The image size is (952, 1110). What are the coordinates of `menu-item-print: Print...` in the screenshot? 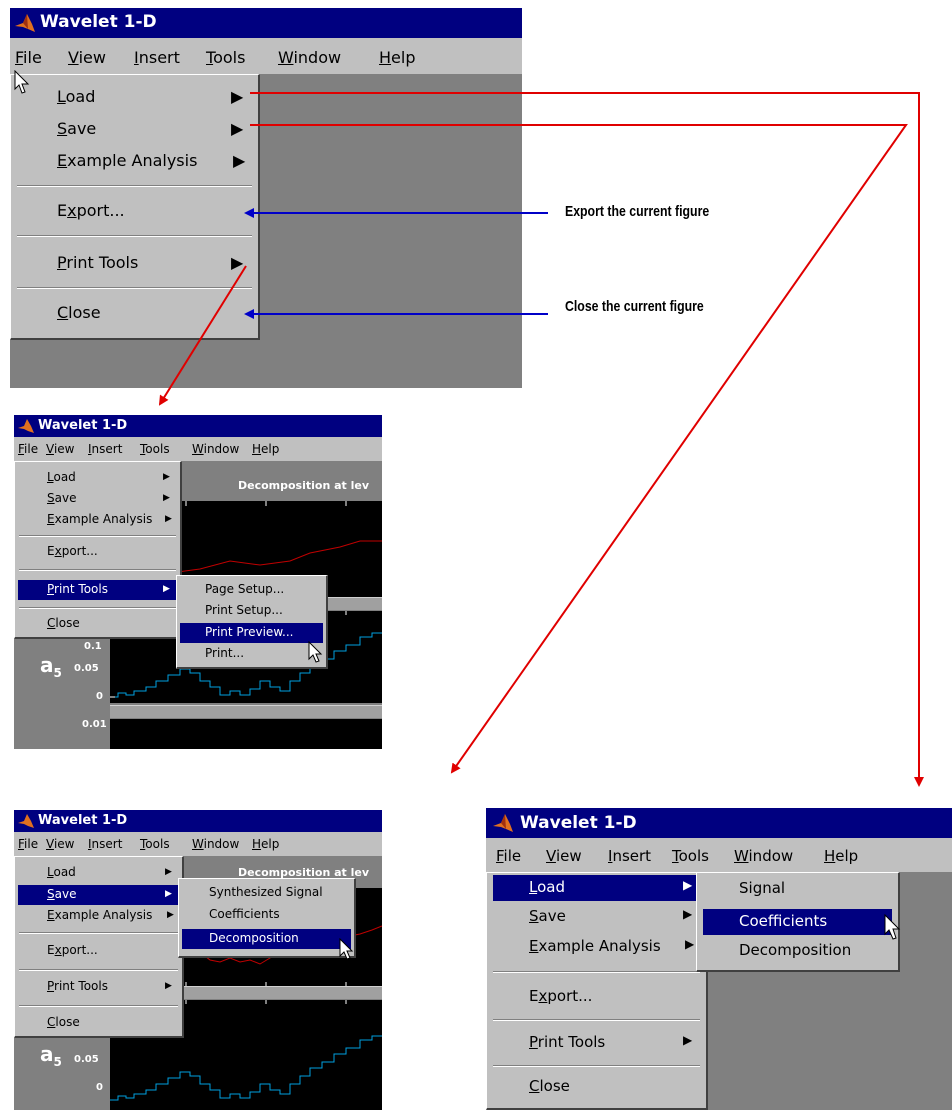 It's located at (251, 655).